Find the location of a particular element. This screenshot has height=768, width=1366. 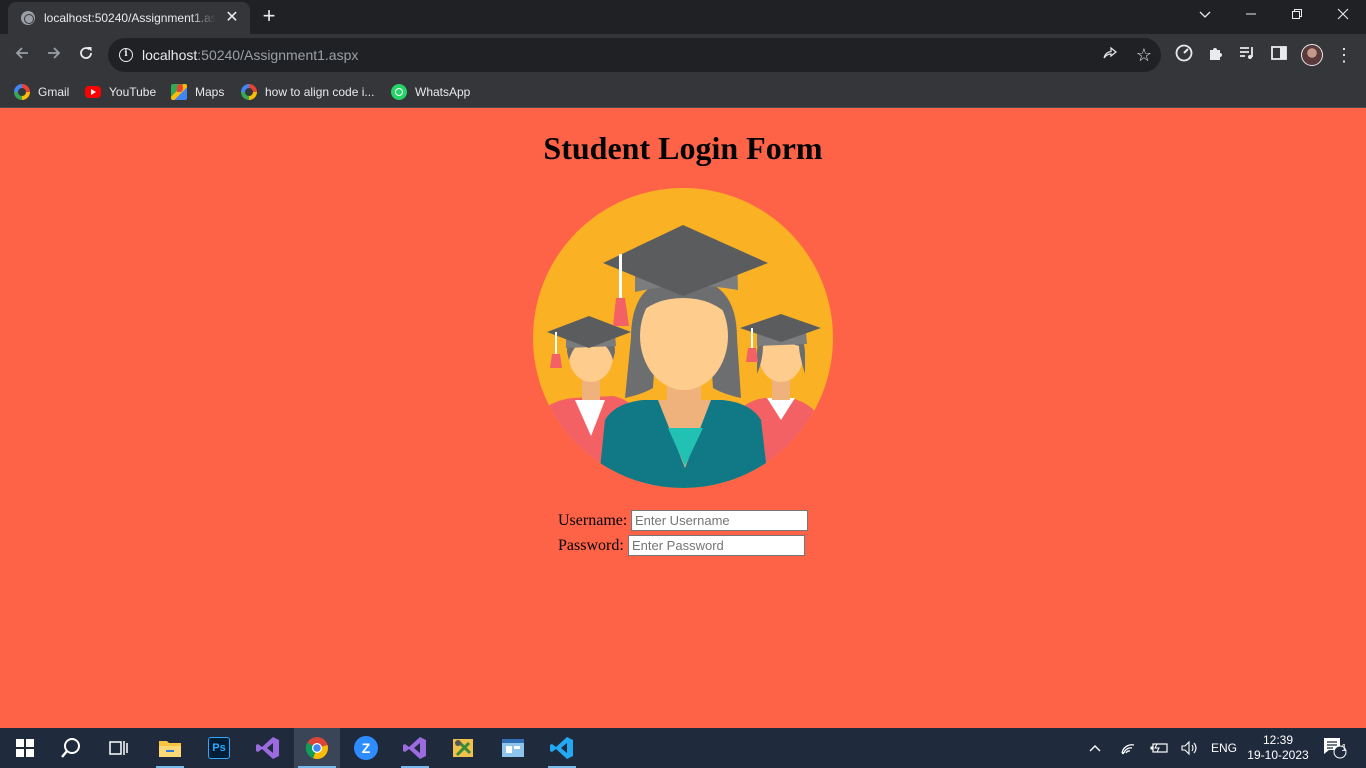

windows-logo-icon is located at coordinates (25, 748).